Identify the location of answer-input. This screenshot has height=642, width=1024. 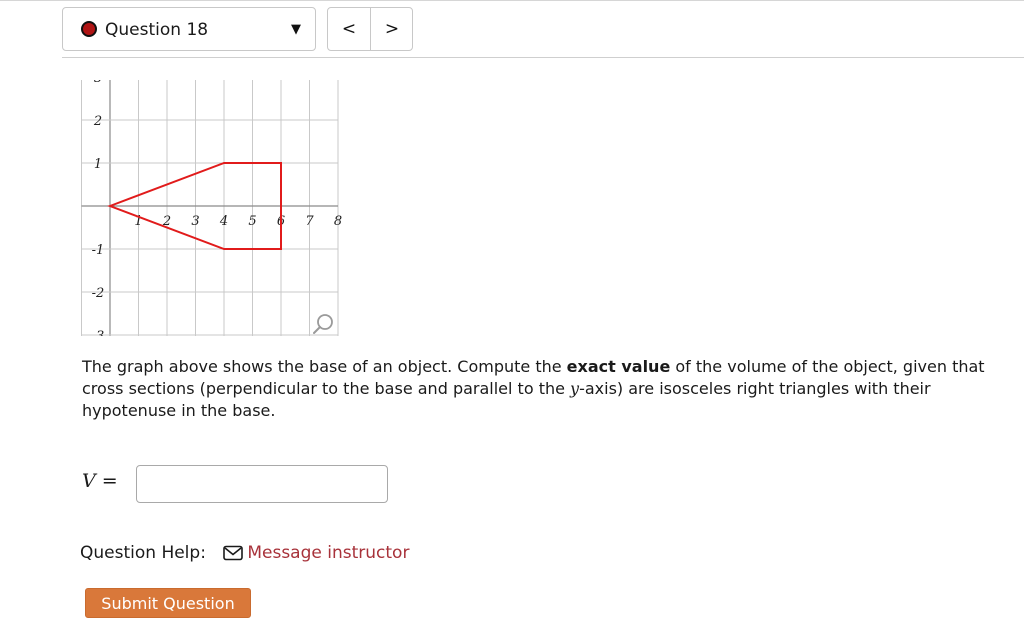
(262, 484).